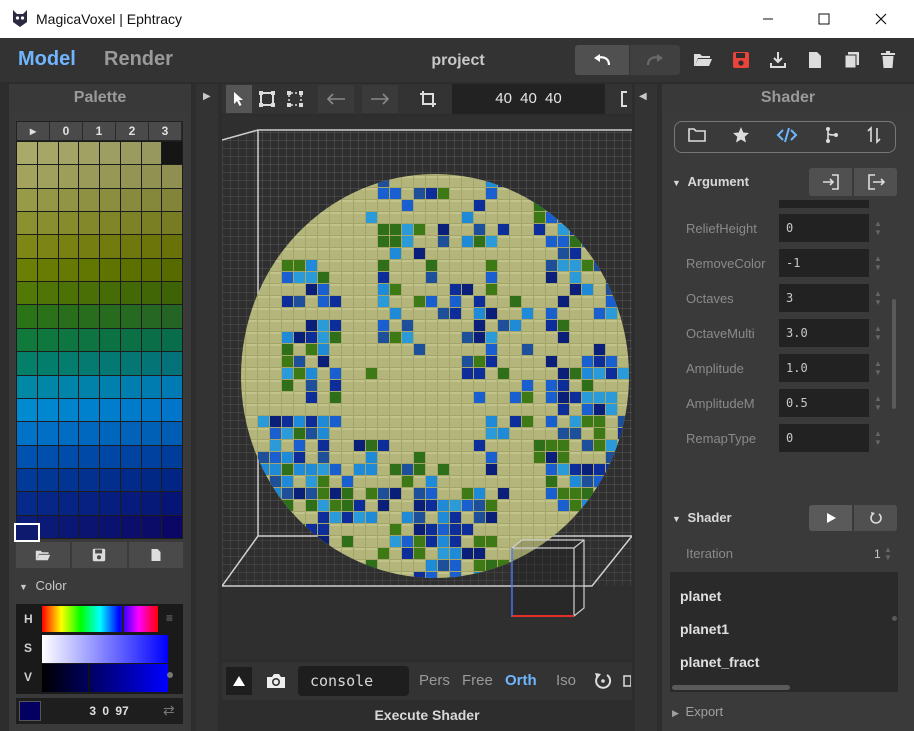  What do you see at coordinates (874, 137) in the screenshot?
I see `sort-tab` at bounding box center [874, 137].